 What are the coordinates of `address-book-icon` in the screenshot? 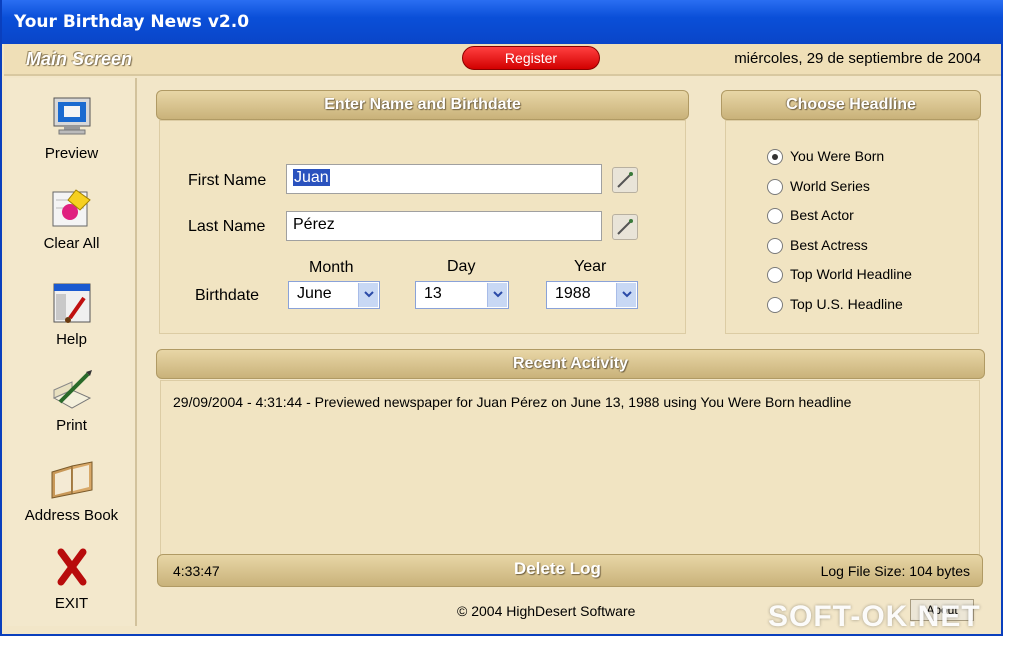 It's located at (72, 480).